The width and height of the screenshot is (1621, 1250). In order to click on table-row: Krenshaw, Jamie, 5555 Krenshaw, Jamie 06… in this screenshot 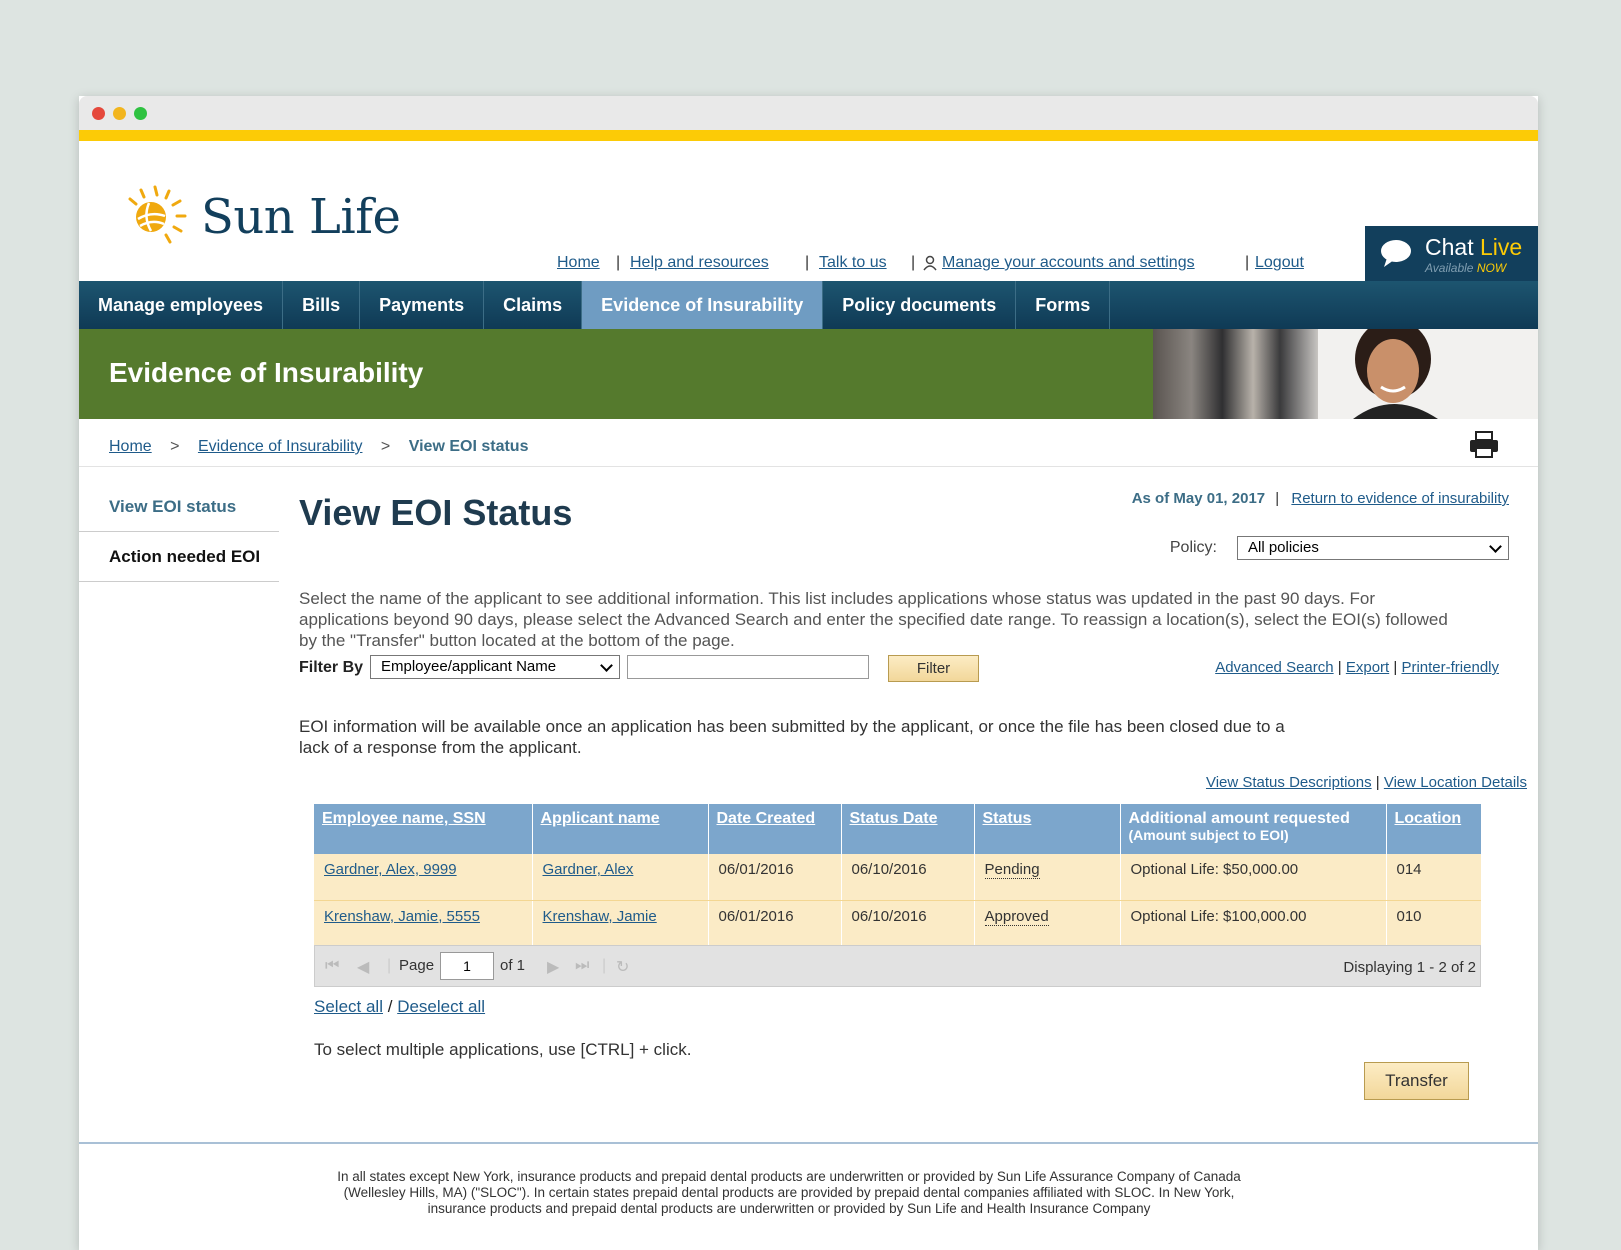, I will do `click(897, 923)`.